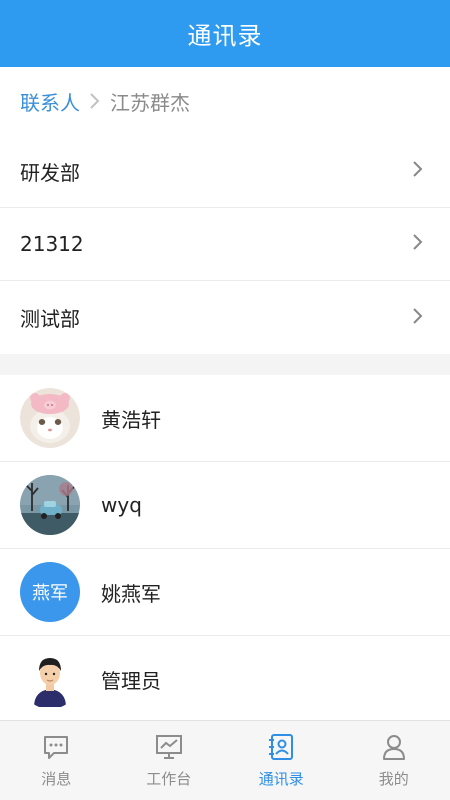 The image size is (450, 800). I want to click on workbench-icon, so click(168, 747).